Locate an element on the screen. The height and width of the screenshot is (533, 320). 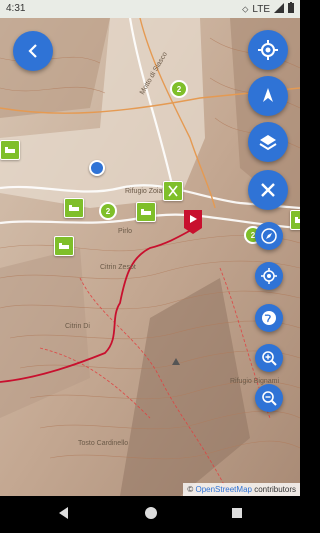
flag-icon is located at coordinates (193, 222).